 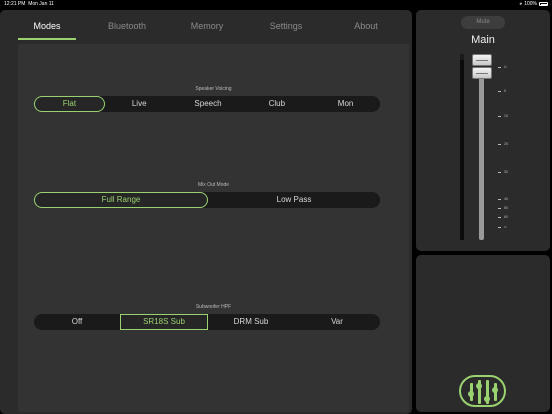 I want to click on fader-scale-label: ∞, so click(x=505, y=227).